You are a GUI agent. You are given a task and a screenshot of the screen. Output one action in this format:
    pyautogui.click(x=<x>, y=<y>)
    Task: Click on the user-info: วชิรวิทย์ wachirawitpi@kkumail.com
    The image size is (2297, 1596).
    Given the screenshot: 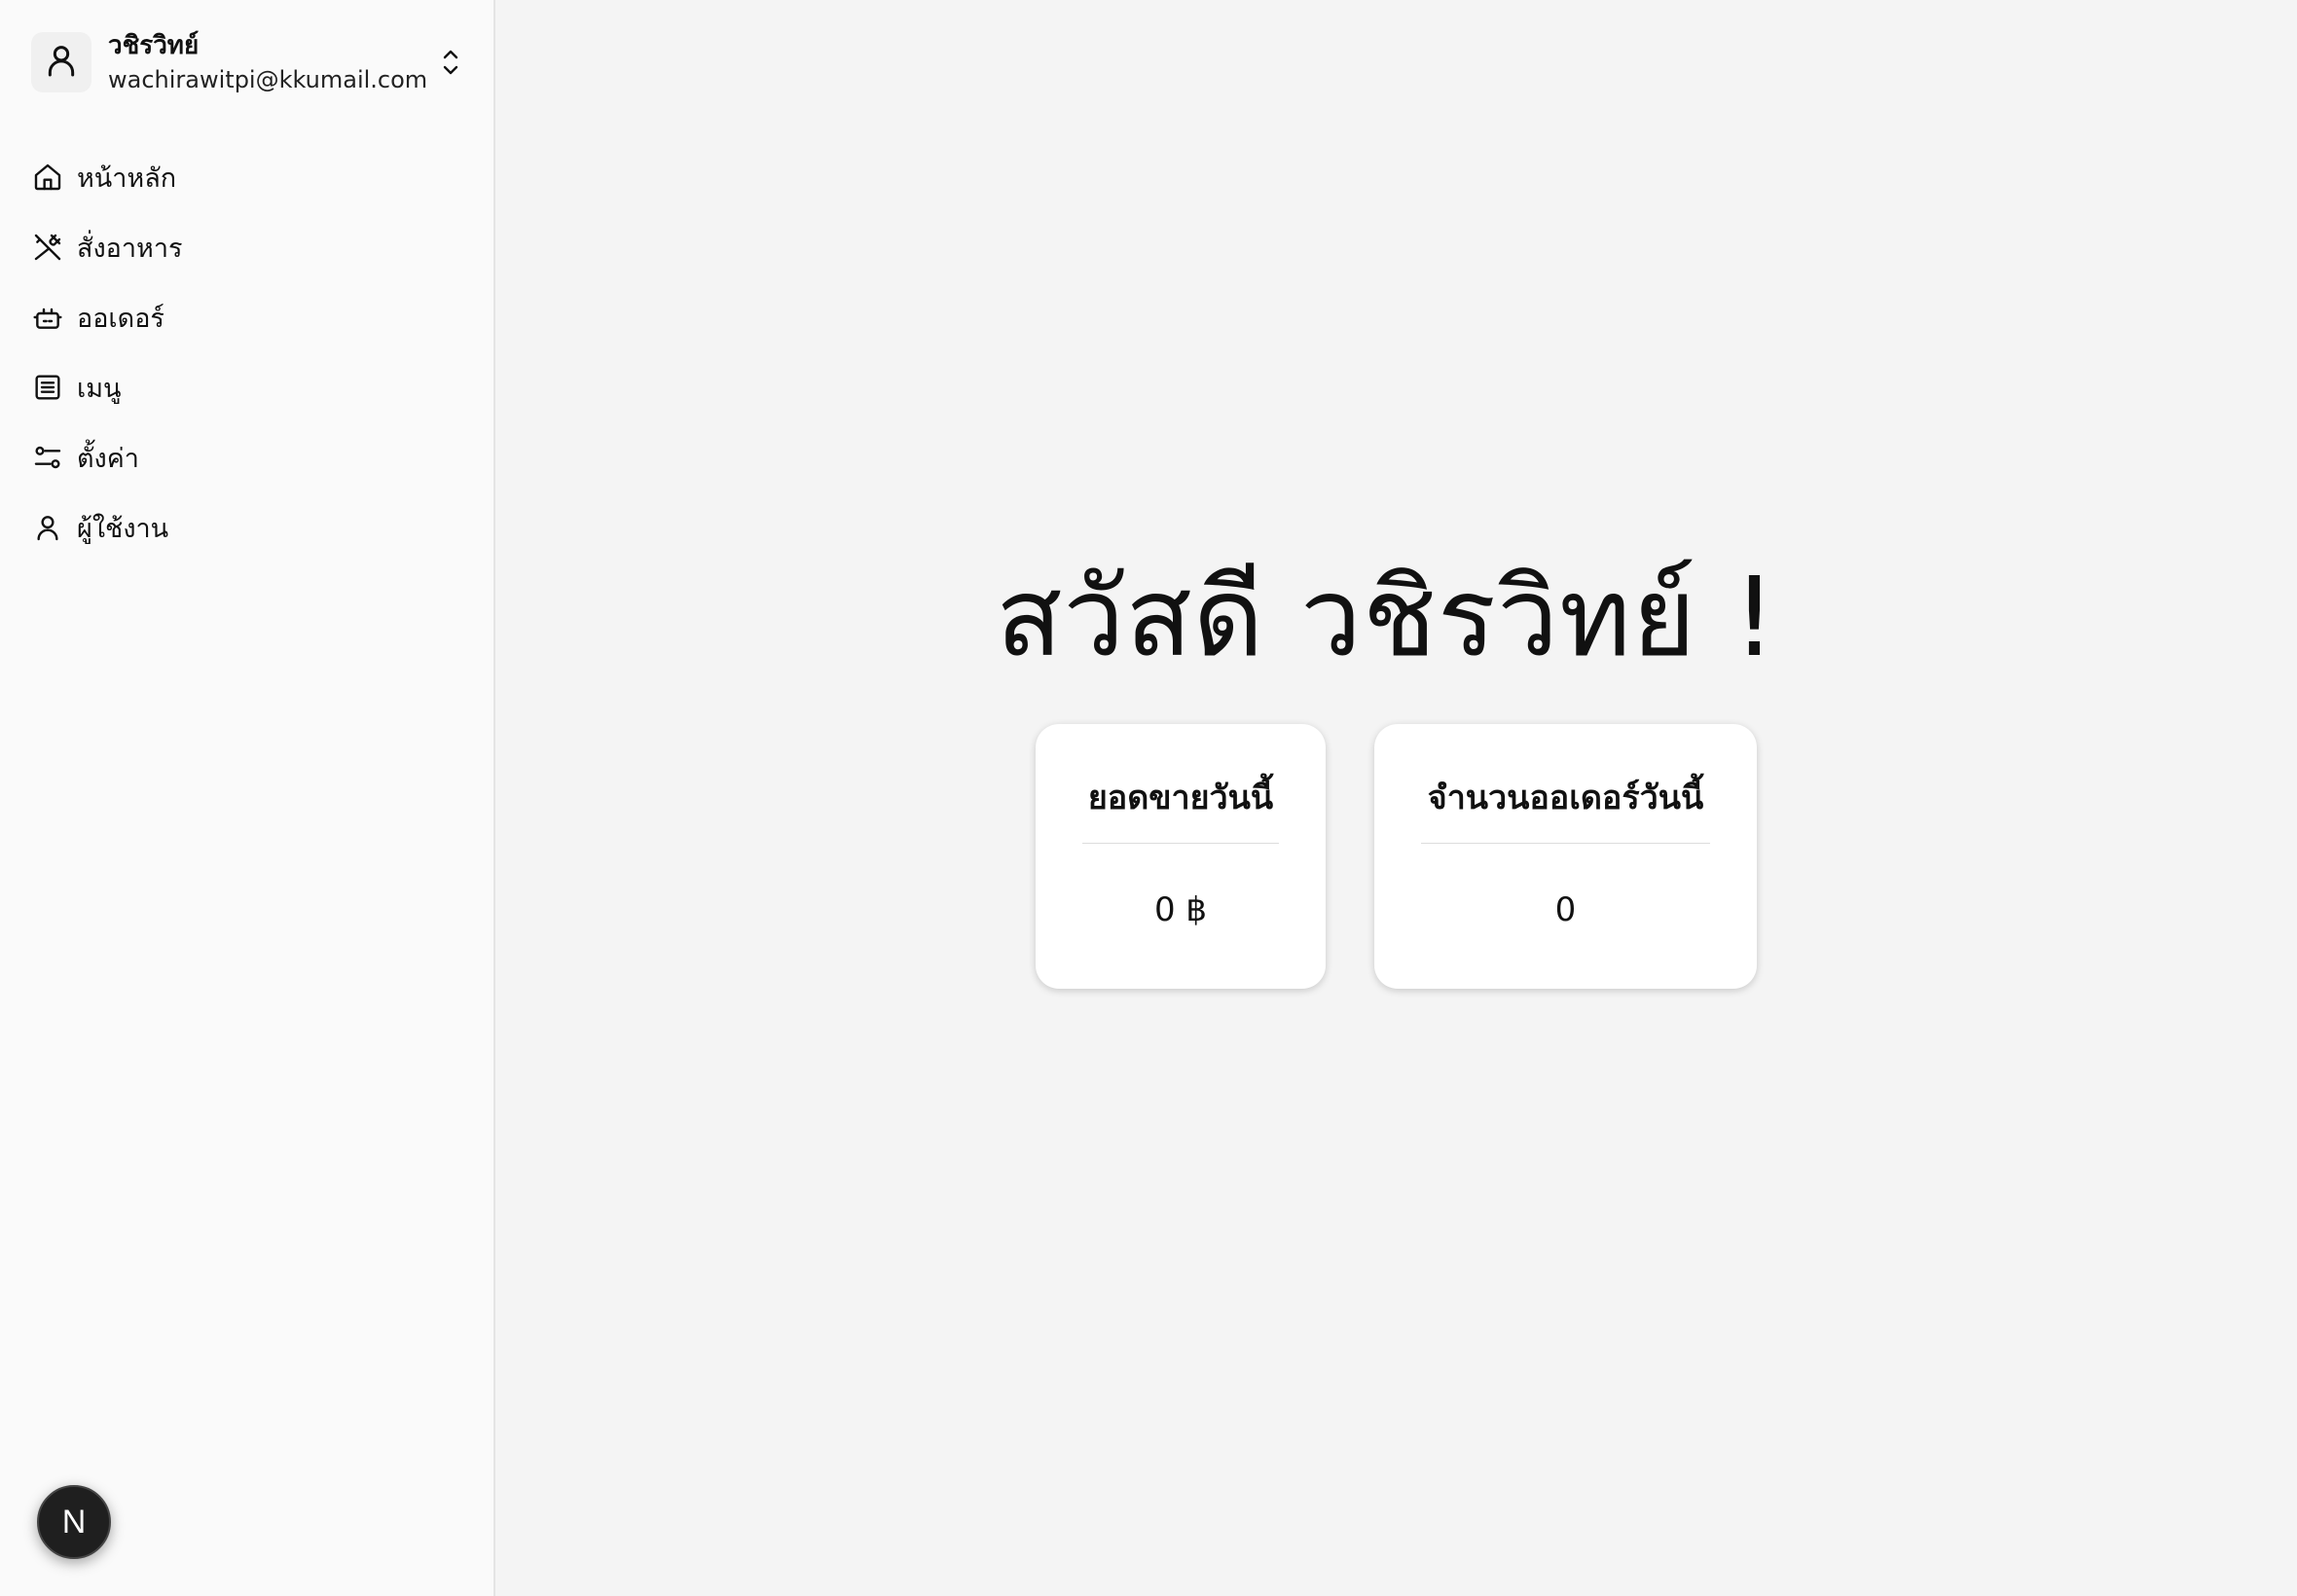 What is the action you would take?
    pyautogui.click(x=272, y=63)
    